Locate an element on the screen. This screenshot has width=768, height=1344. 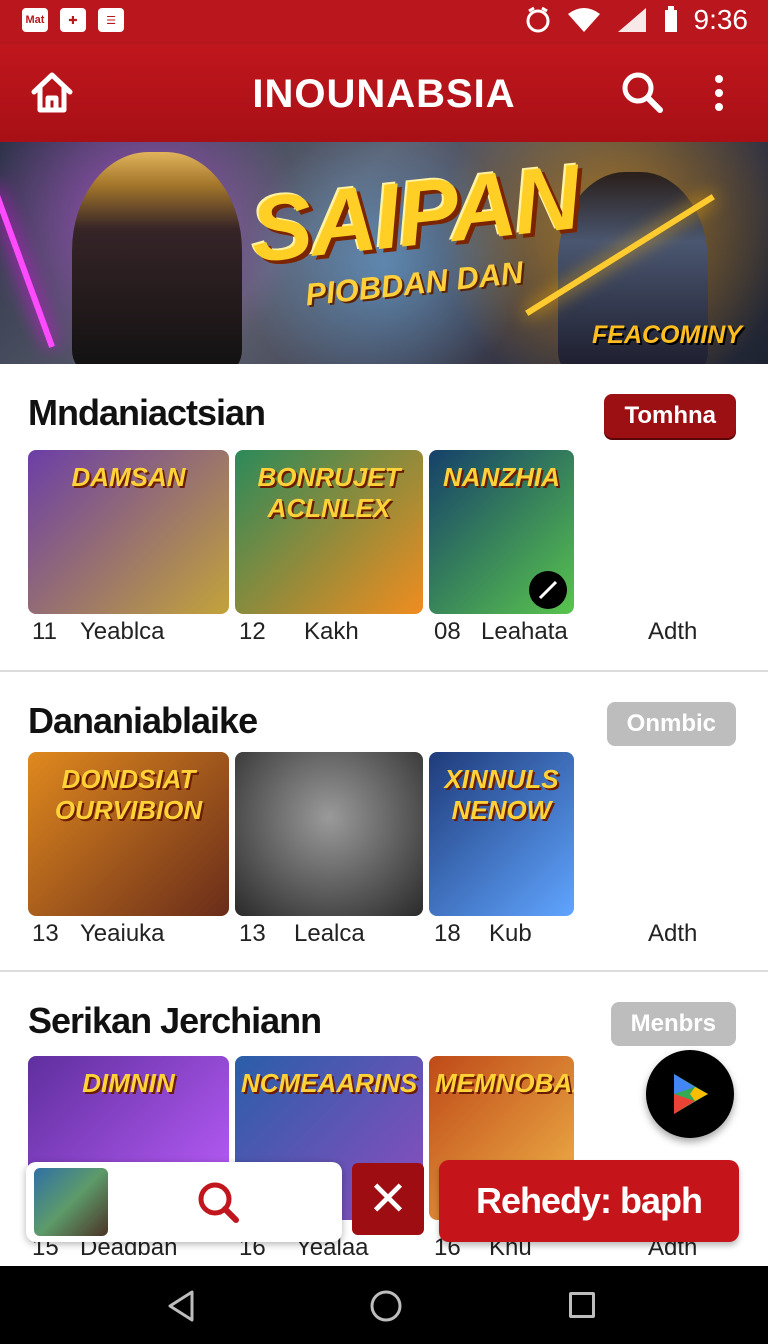
app-bar: INOUNABSIA is located at coordinates (384, 93).